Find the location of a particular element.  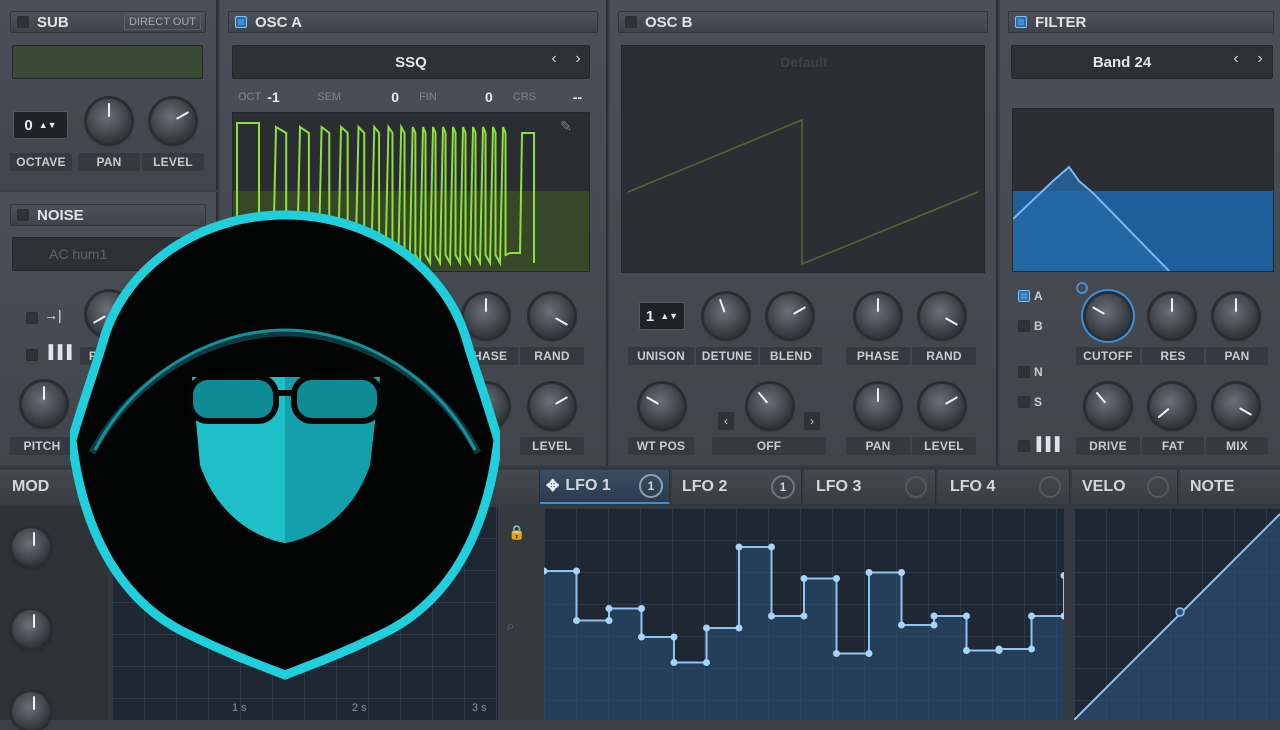

filter-enable-checkbox is located at coordinates (1021, 22).